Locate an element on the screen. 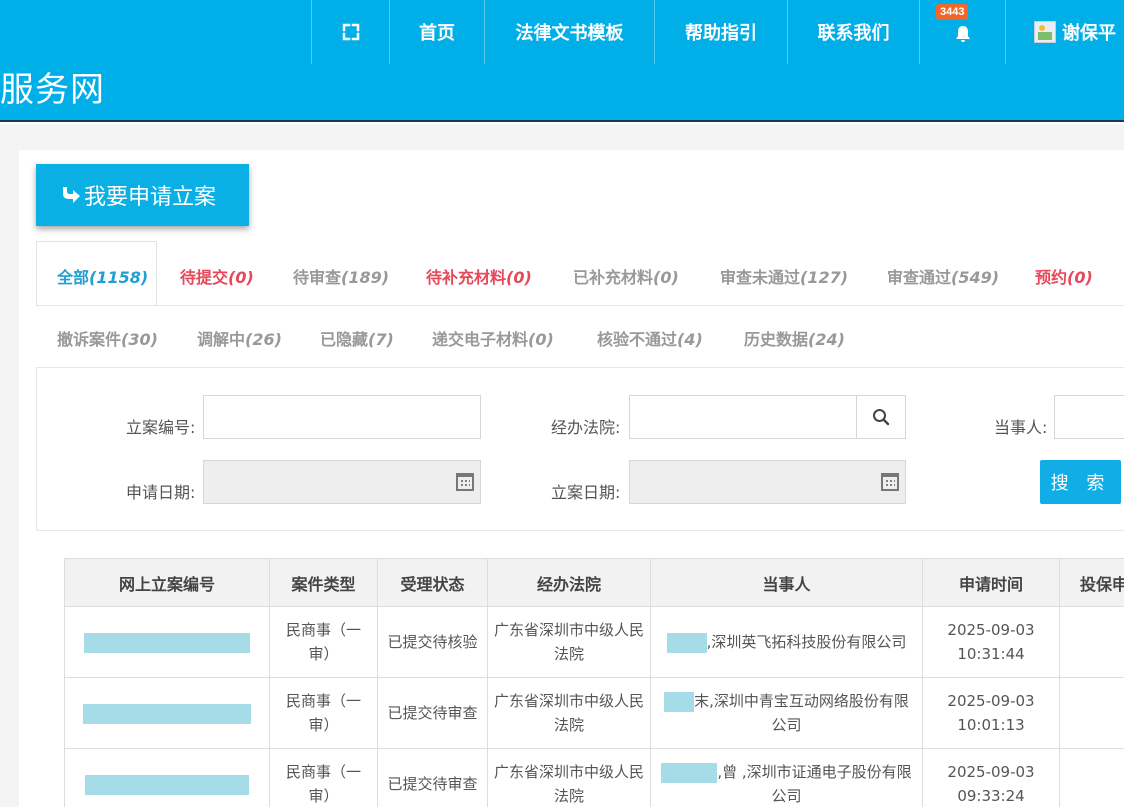  search-icon is located at coordinates (881, 417).